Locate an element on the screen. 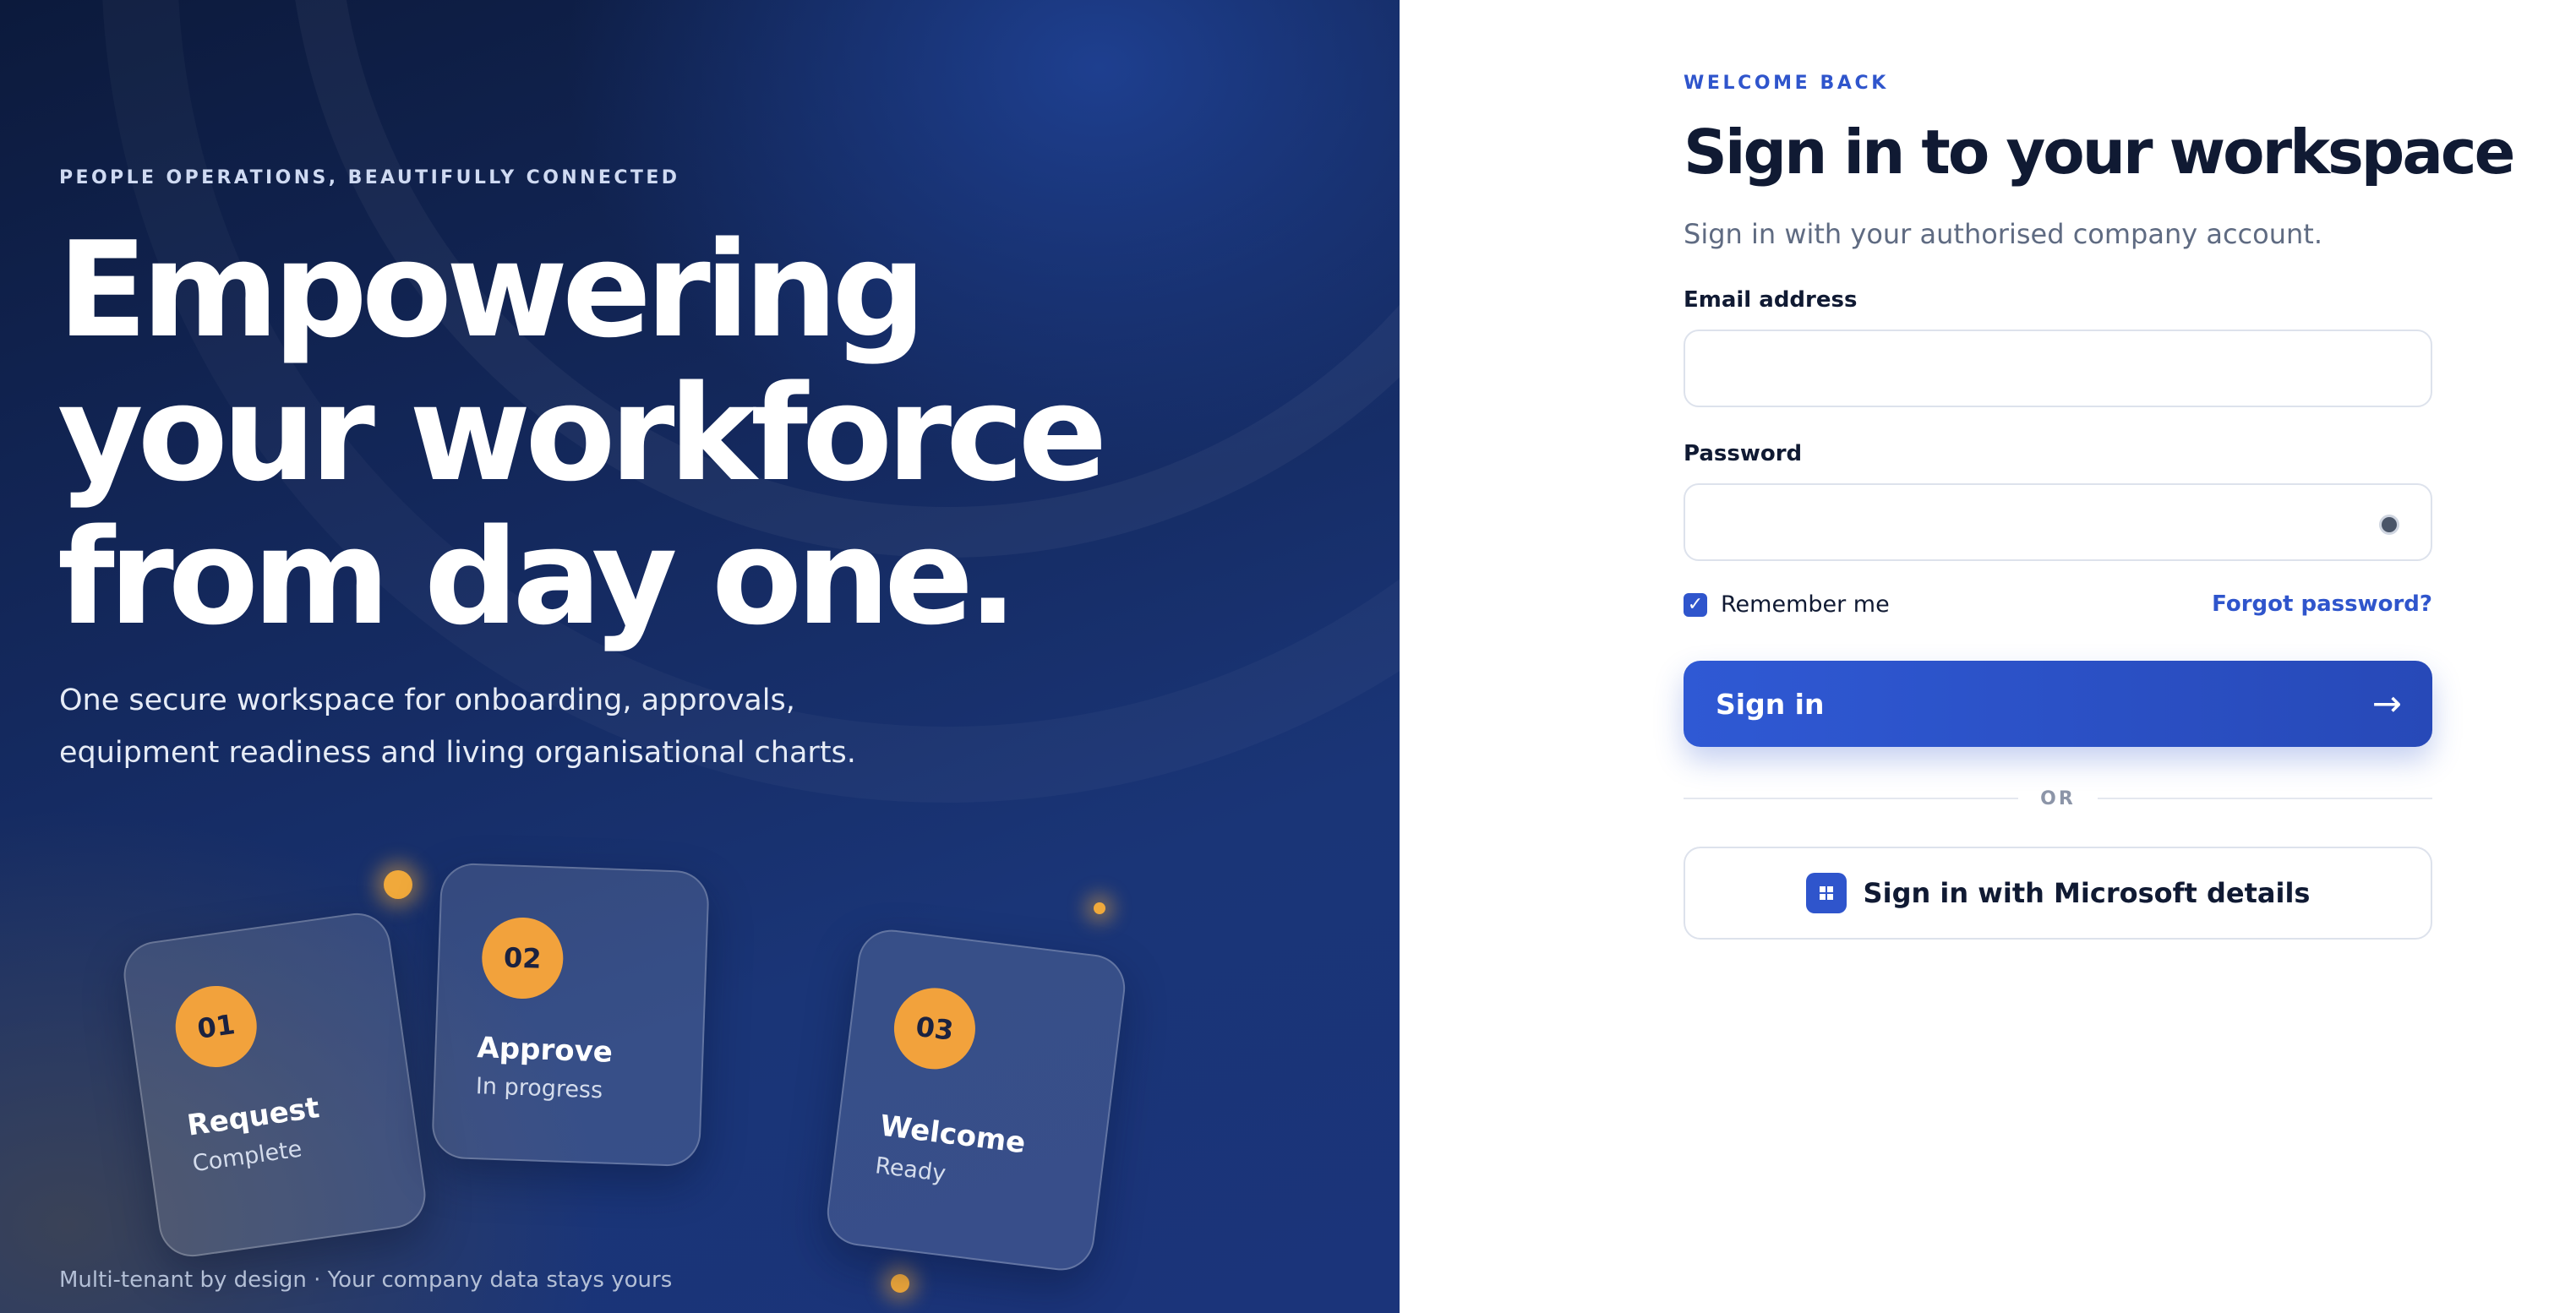 The image size is (2576, 1313). hero-headline: Empowering your workforce from day one. is located at coordinates (606, 433).